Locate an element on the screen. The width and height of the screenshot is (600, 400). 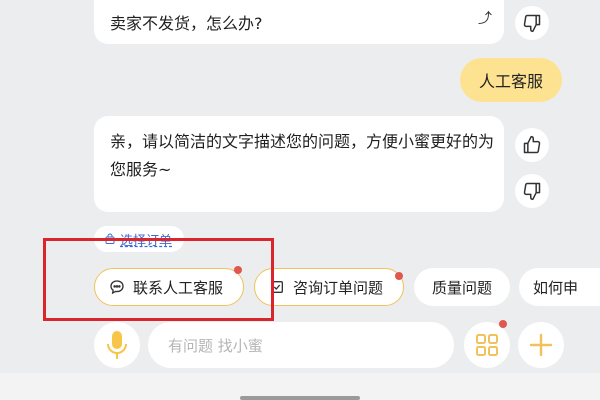
highlight-box is located at coordinates (158, 279).